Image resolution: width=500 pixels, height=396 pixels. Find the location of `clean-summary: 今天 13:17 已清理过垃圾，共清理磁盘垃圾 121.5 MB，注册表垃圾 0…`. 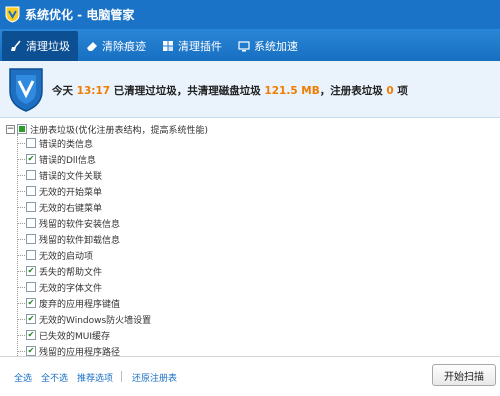

clean-summary: 今天 13:17 已清理过垃圾，共清理磁盘垃圾 121.5 MB，注册表垃圾 0… is located at coordinates (230, 90).